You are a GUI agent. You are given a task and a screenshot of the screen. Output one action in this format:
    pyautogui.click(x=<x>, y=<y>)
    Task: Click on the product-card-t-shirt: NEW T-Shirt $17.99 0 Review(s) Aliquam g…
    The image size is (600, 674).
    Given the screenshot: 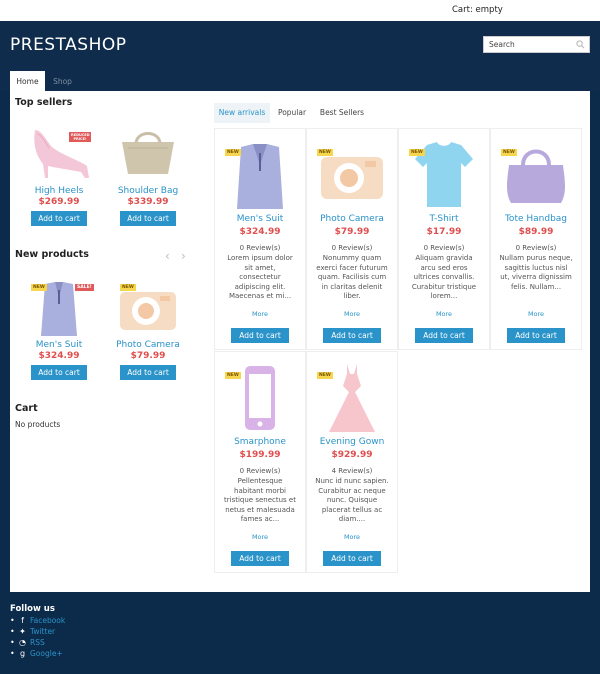 What is the action you would take?
    pyautogui.click(x=444, y=239)
    